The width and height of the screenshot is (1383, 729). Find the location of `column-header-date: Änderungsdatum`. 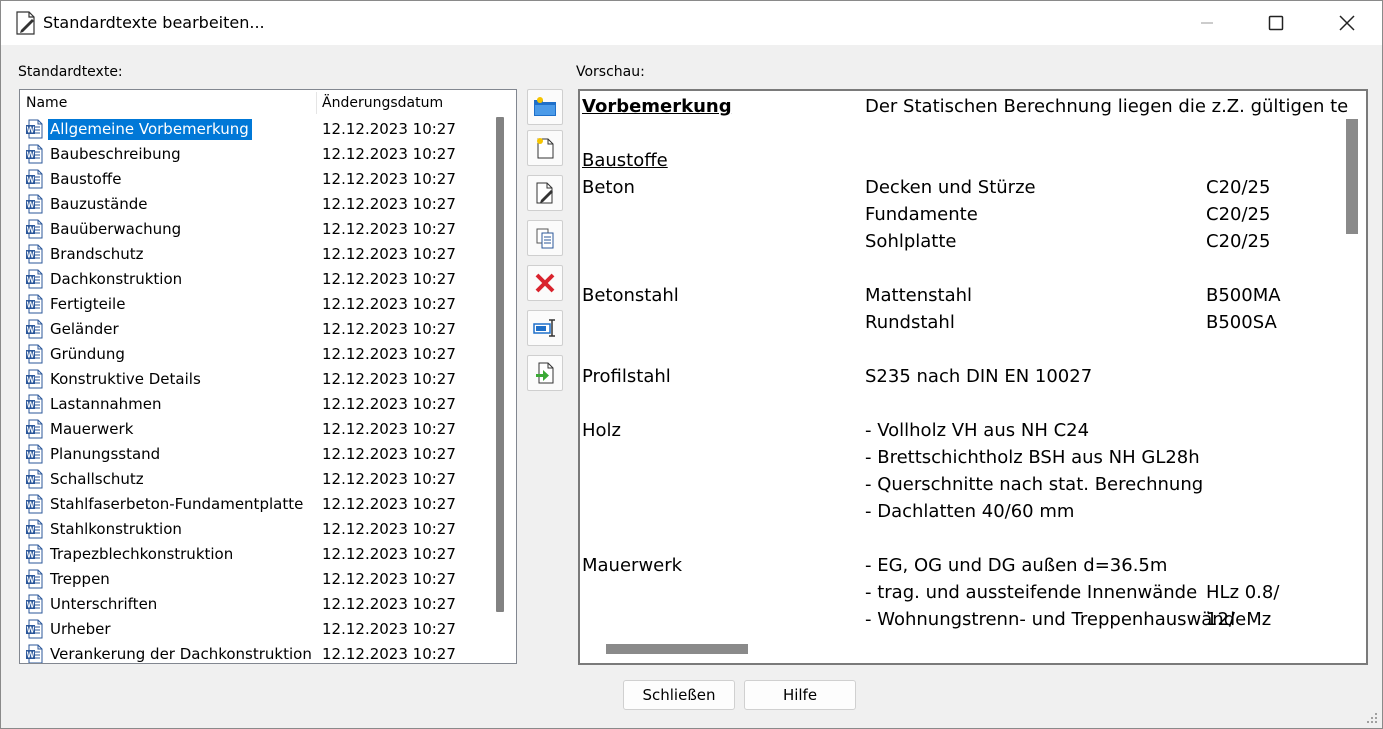

column-header-date: Änderungsdatum is located at coordinates (382, 103).